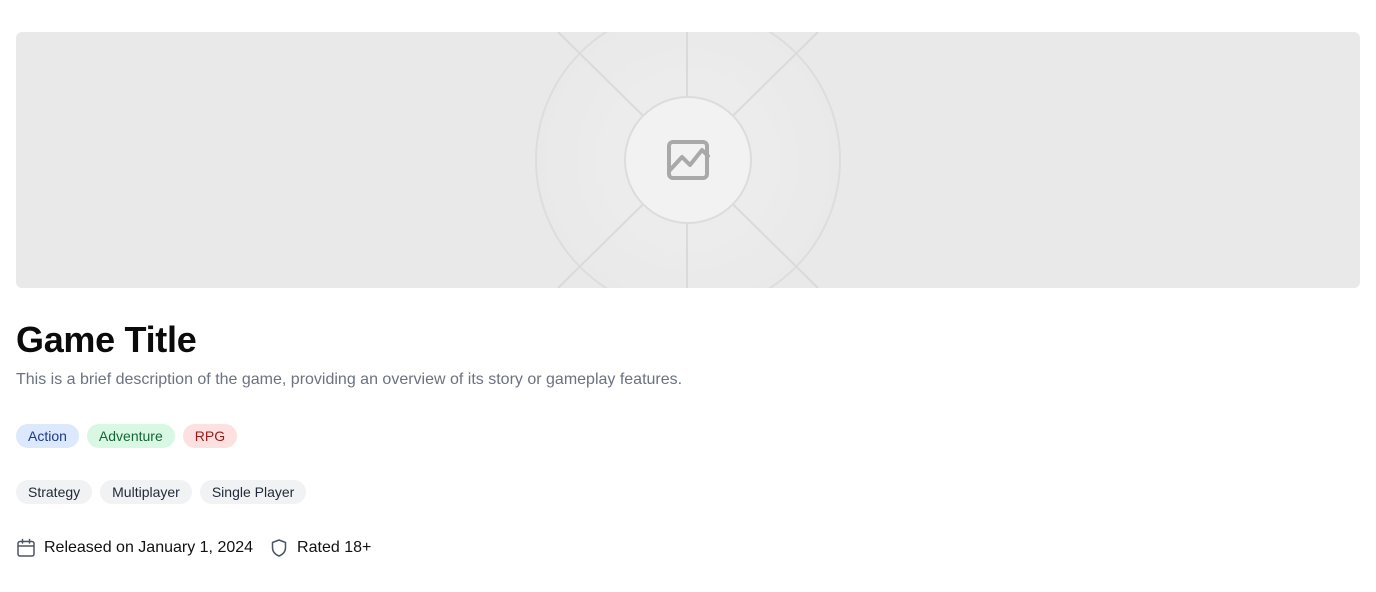 The width and height of the screenshot is (1376, 592). I want to click on genre-tag: Adventure, so click(130, 436).